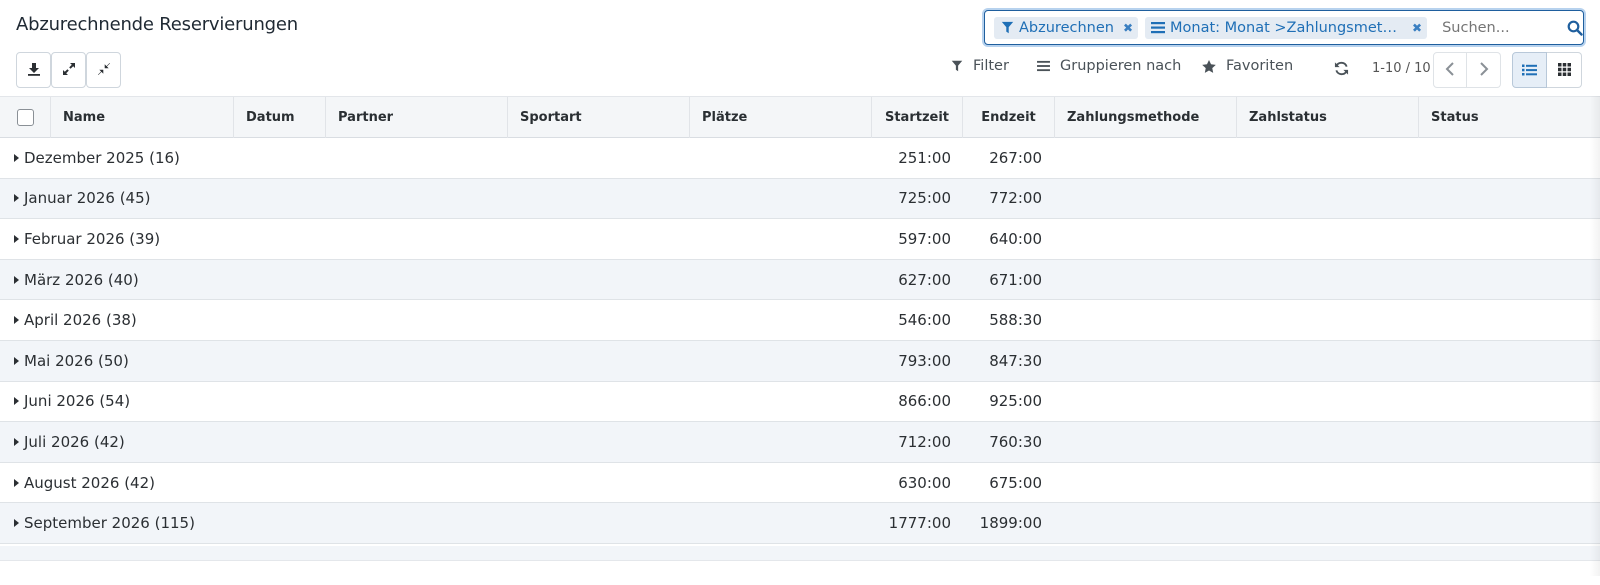 The width and height of the screenshot is (1600, 585). What do you see at coordinates (1015, 441) in the screenshot?
I see `group-end-time-sum: 760:30` at bounding box center [1015, 441].